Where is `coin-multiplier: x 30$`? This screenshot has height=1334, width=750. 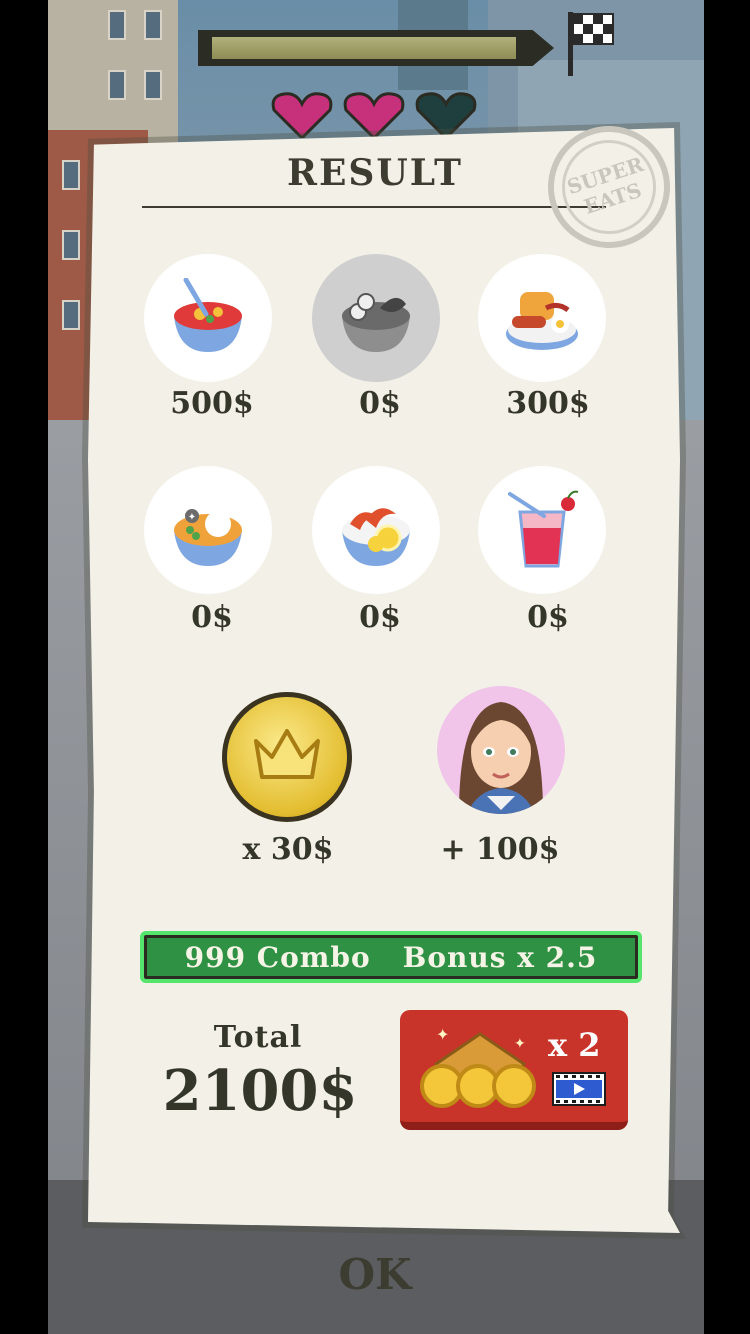 coin-multiplier: x 30$ is located at coordinates (288, 849).